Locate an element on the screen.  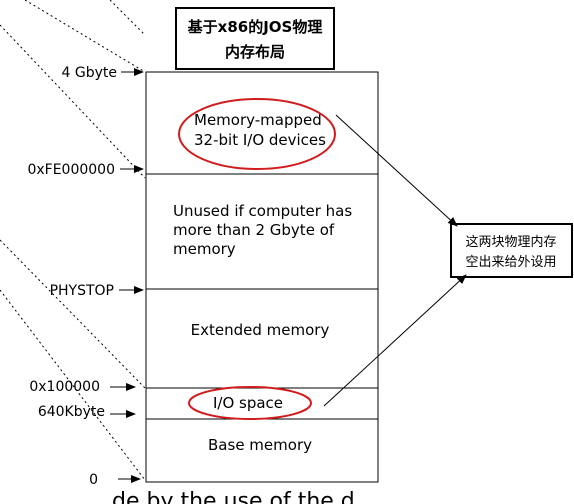
bottom-caption-fragment: de by the use of the d is located at coordinates (233, 496).